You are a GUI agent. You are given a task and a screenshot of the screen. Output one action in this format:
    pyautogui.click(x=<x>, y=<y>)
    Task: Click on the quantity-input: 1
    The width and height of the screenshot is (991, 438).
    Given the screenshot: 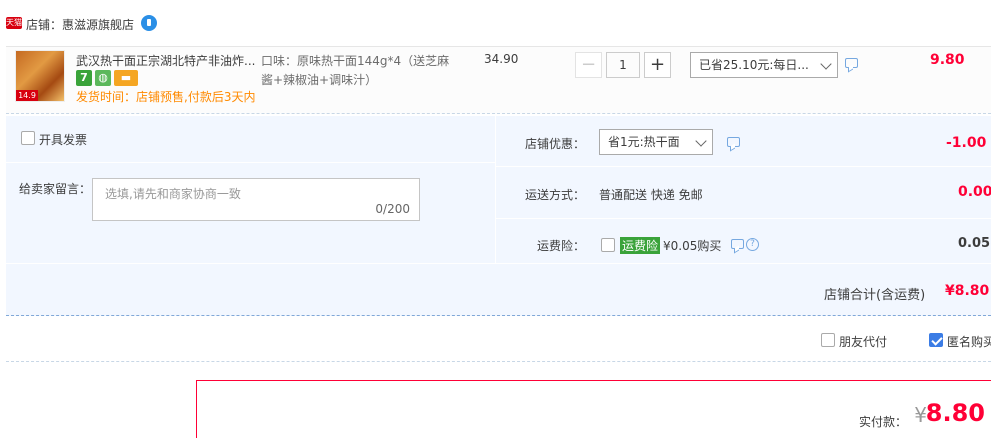 What is the action you would take?
    pyautogui.click(x=623, y=65)
    